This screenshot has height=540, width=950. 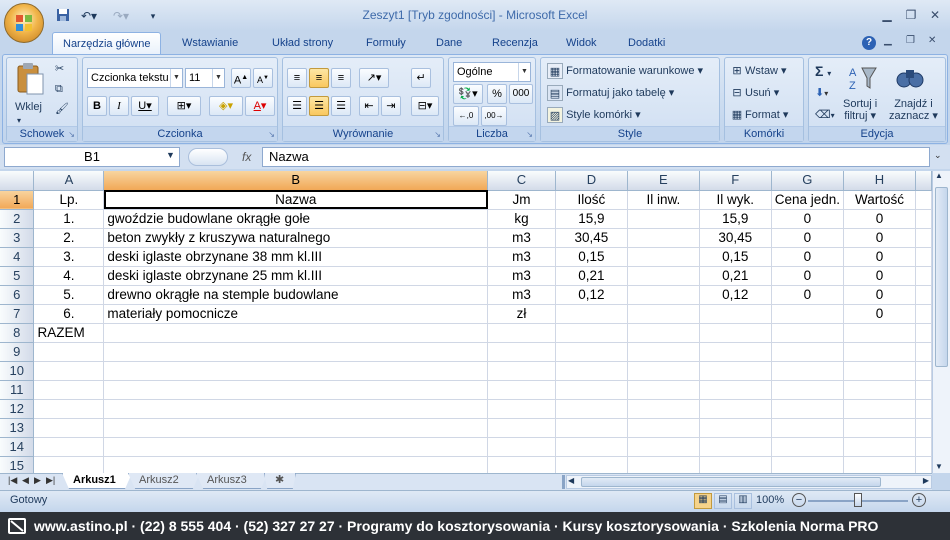 I want to click on cell-d15, so click(x=591, y=464).